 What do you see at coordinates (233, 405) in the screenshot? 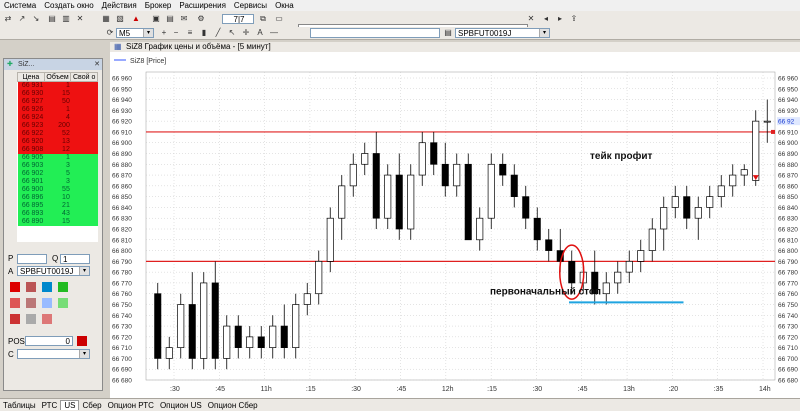
I see `tab-6: Опцион Сбер` at bounding box center [233, 405].